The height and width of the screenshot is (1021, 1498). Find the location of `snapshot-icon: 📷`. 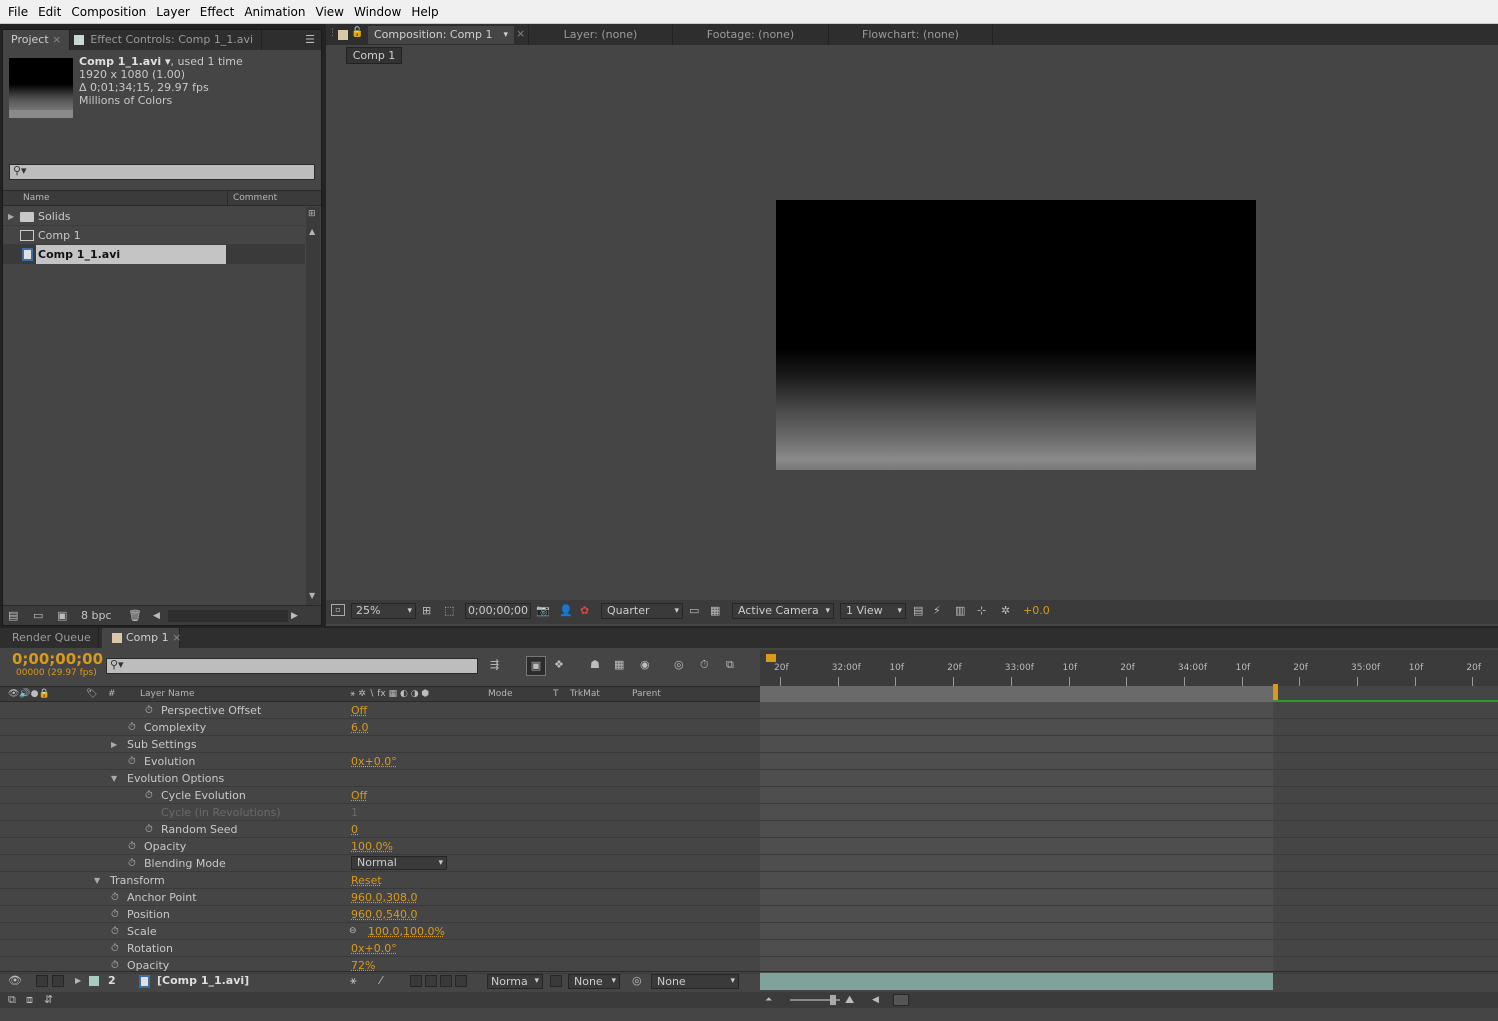

snapshot-icon: 📷 is located at coordinates (543, 611).